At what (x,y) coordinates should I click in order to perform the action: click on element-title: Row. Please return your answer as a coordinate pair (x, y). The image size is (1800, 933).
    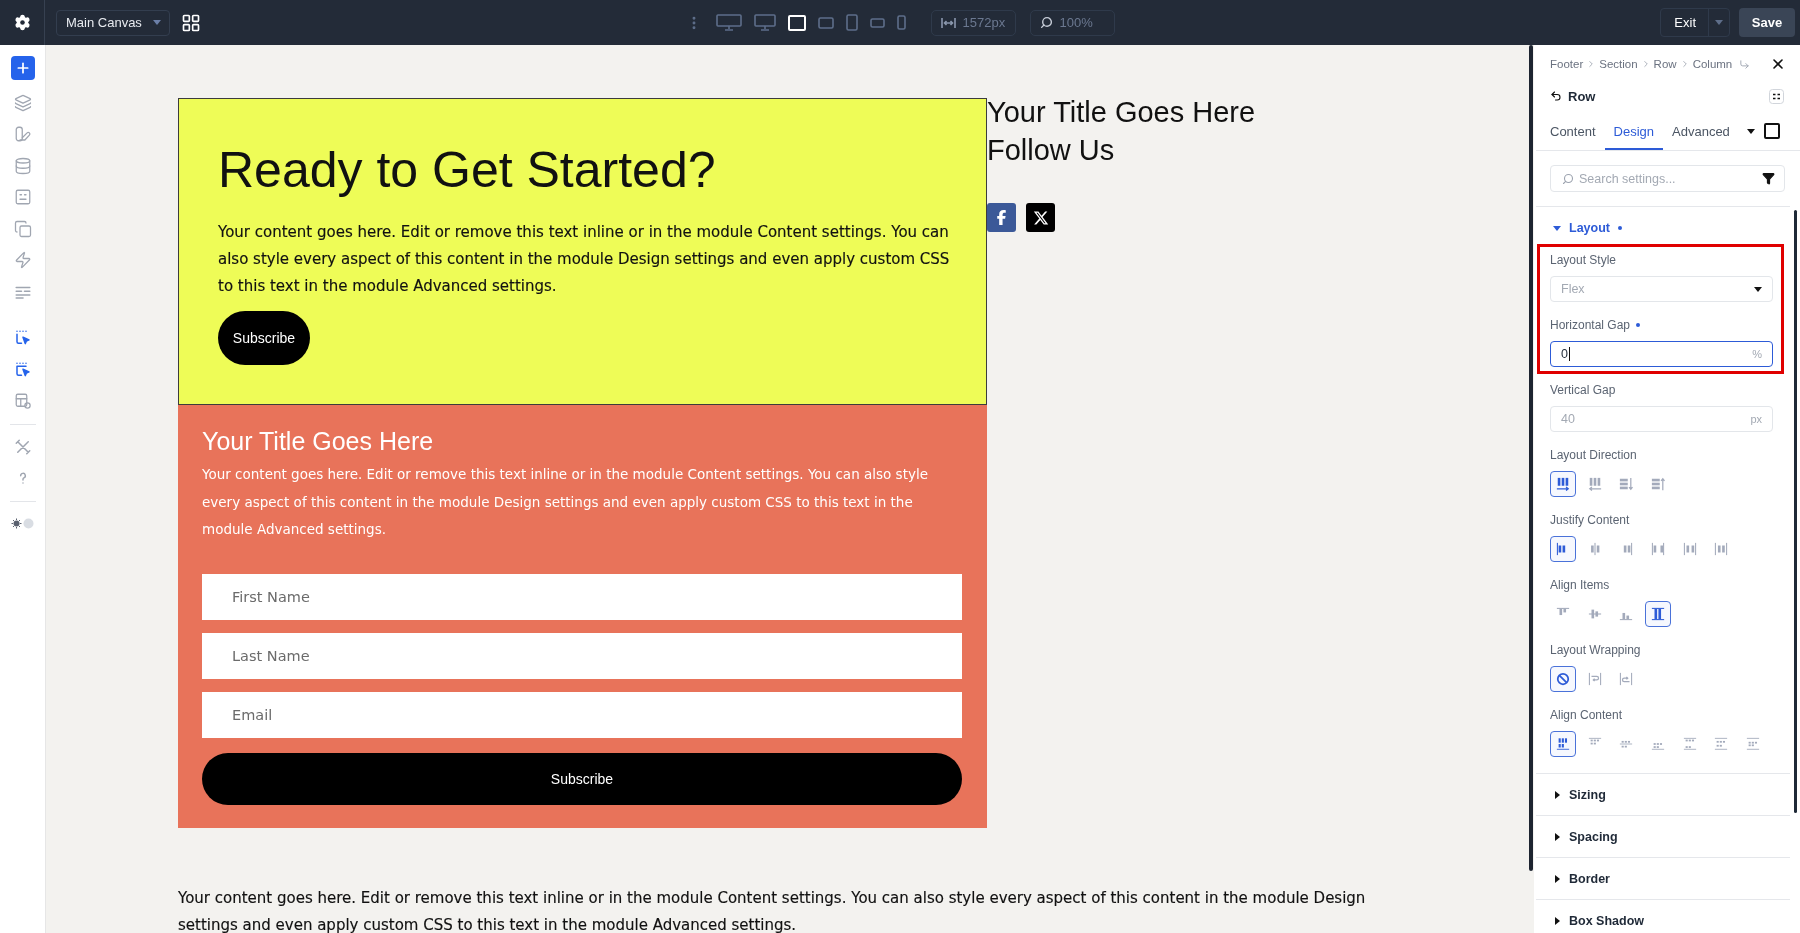
    Looking at the image, I should click on (1582, 96).